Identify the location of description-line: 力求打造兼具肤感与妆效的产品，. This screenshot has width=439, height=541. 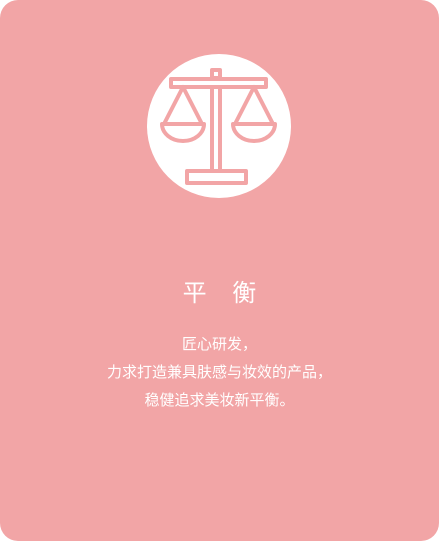
(219, 372).